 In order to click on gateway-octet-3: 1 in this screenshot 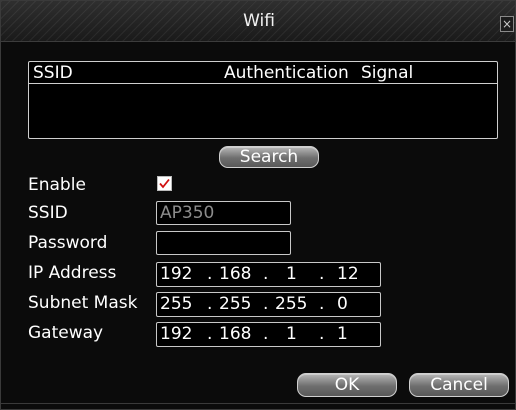, I will do `click(291, 334)`.